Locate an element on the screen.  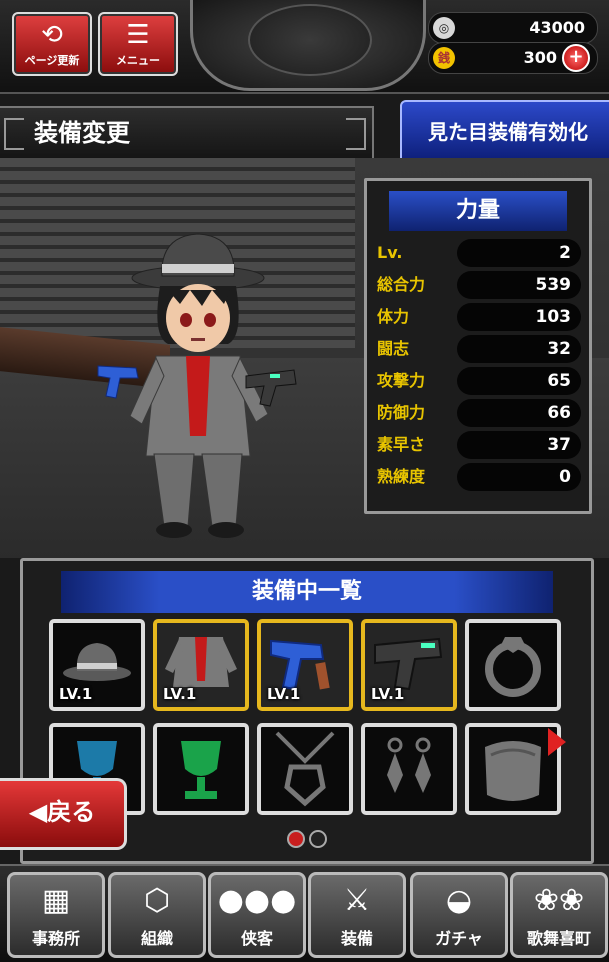
equip-slot-weapon-1: LV.1 is located at coordinates (305, 665).